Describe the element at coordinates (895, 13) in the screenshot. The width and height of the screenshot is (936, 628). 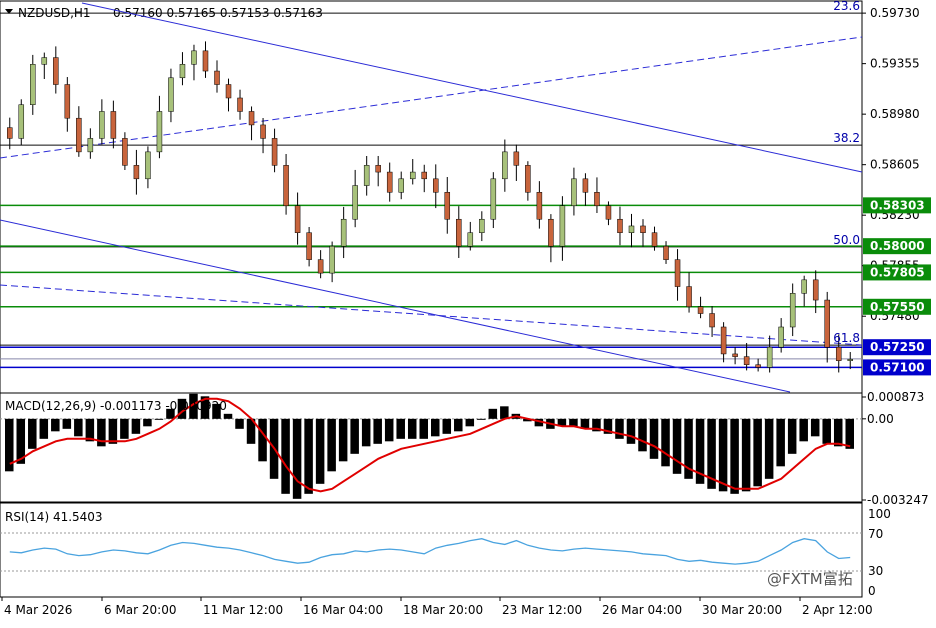
I see `price-tick-label: 0.59730` at that location.